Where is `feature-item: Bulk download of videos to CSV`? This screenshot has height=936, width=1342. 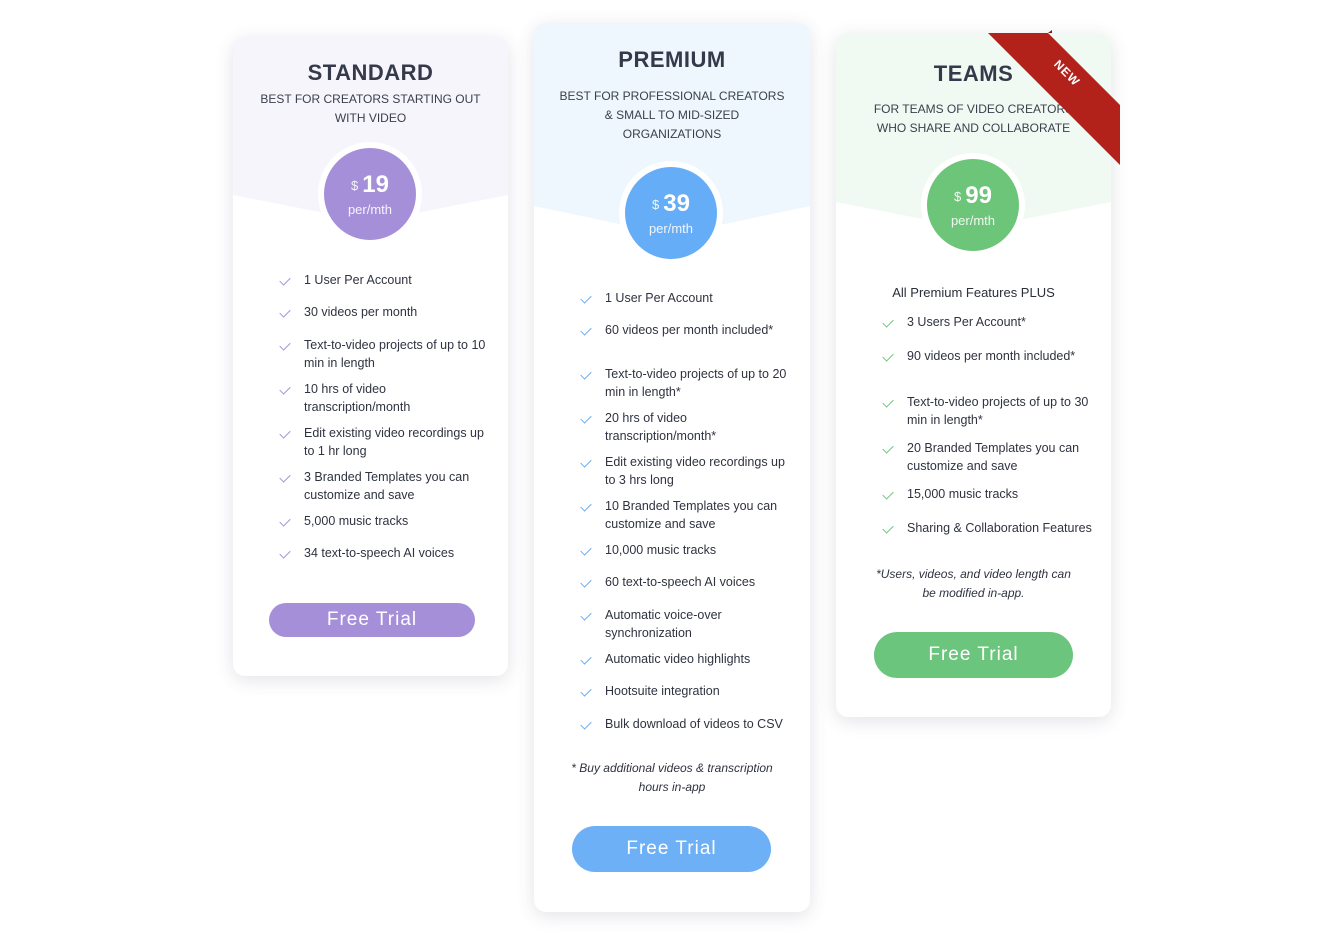 feature-item: Bulk download of videos to CSV is located at coordinates (685, 724).